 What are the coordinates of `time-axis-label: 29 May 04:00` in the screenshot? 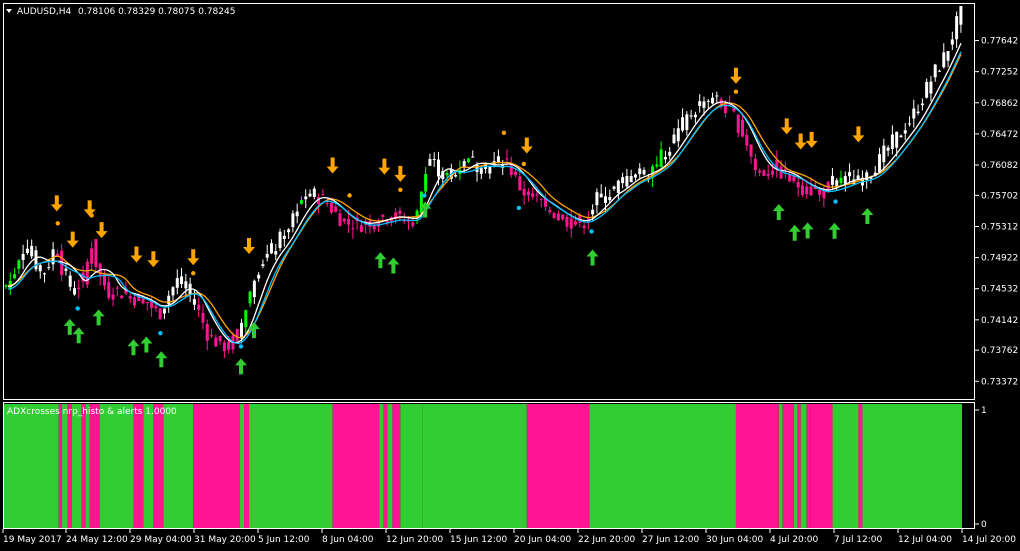 It's located at (161, 540).